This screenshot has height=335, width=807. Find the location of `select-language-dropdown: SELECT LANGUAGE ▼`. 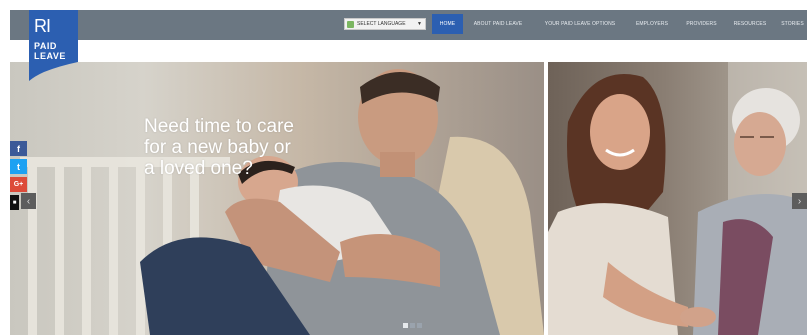

select-language-dropdown: SELECT LANGUAGE ▼ is located at coordinates (385, 24).